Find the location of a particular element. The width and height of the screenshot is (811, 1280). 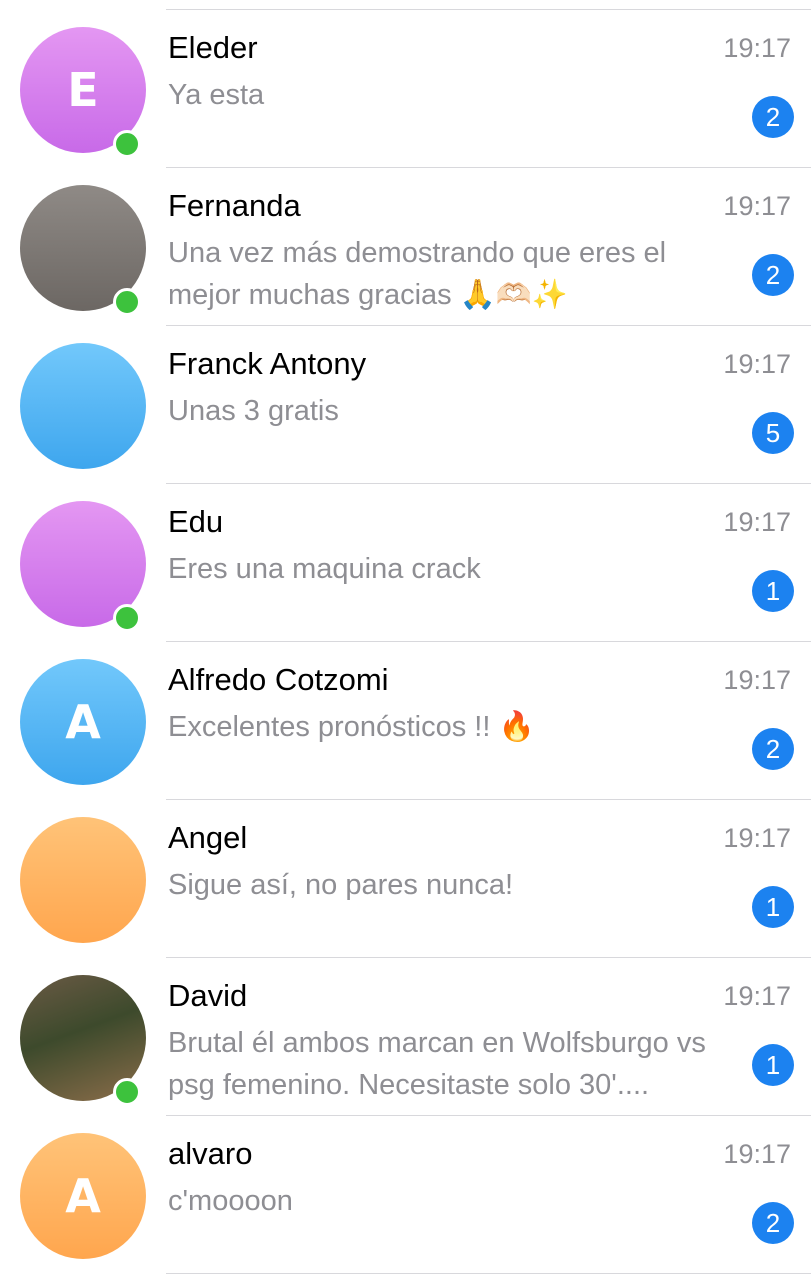

chat-last-message: Sigue así, no pares nunca! is located at coordinates (341, 885).